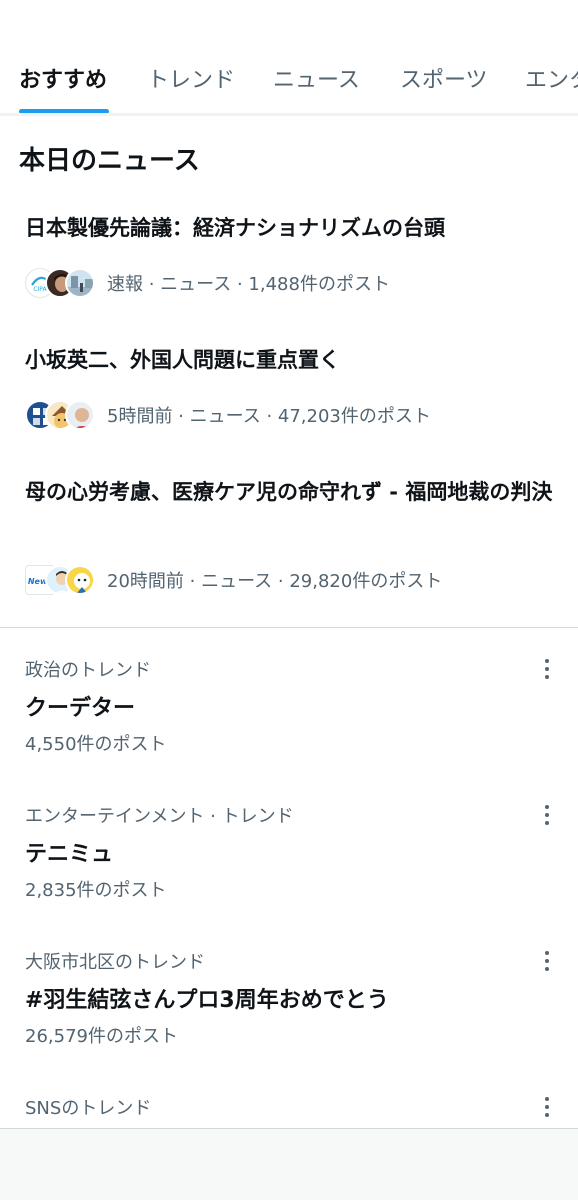 Image resolution: width=578 pixels, height=1200 pixels. Describe the element at coordinates (551, 78) in the screenshot. I see `tab-entertainment: エンタ` at that location.